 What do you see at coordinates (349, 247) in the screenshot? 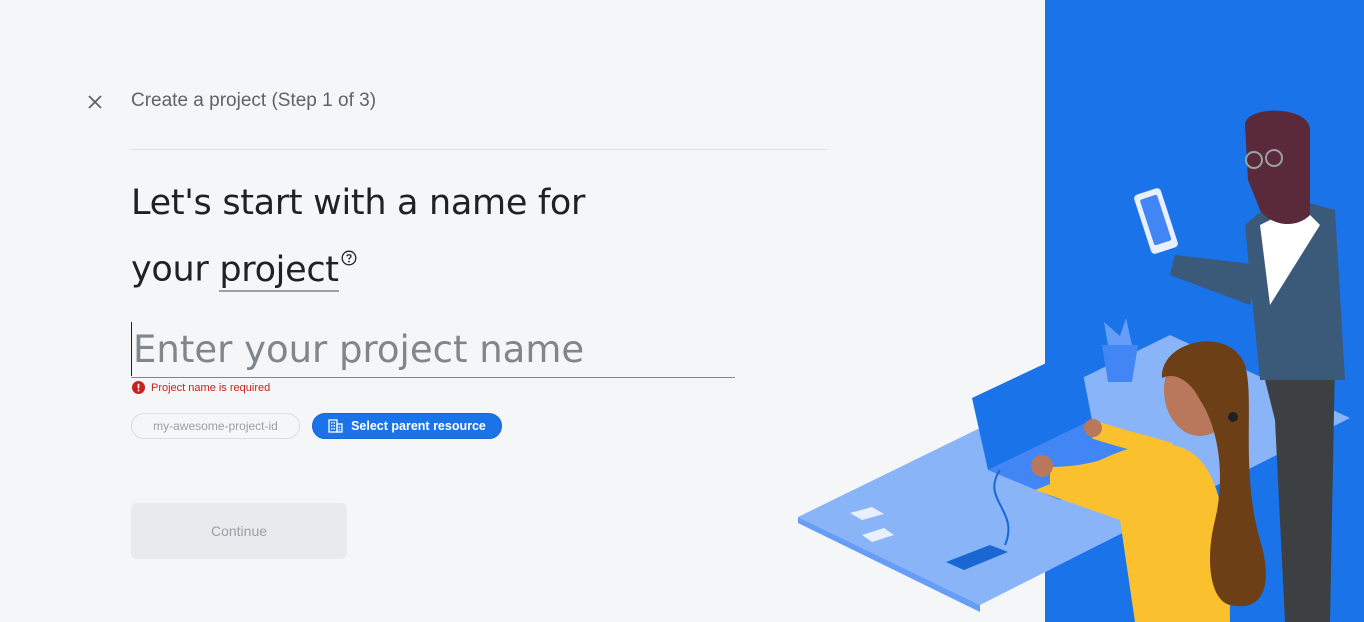
I see `help-circle-icon` at bounding box center [349, 247].